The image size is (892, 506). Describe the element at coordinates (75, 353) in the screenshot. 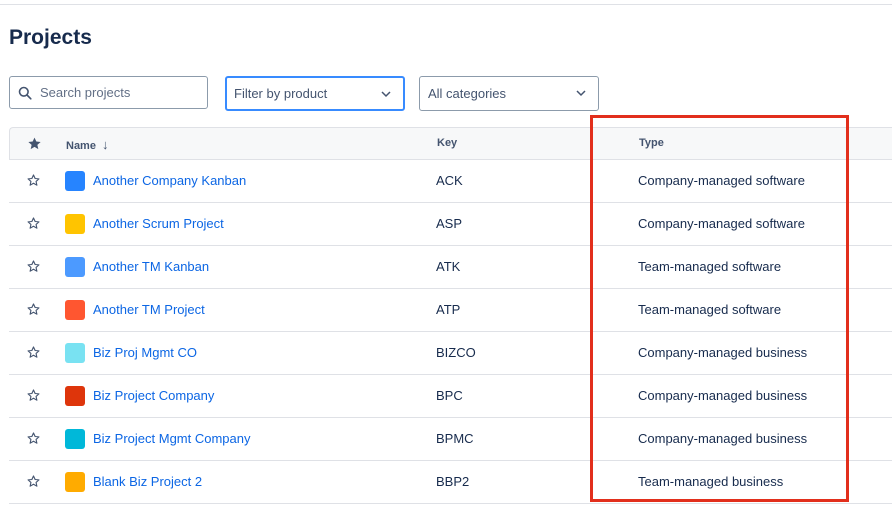

I see `person-icon` at that location.